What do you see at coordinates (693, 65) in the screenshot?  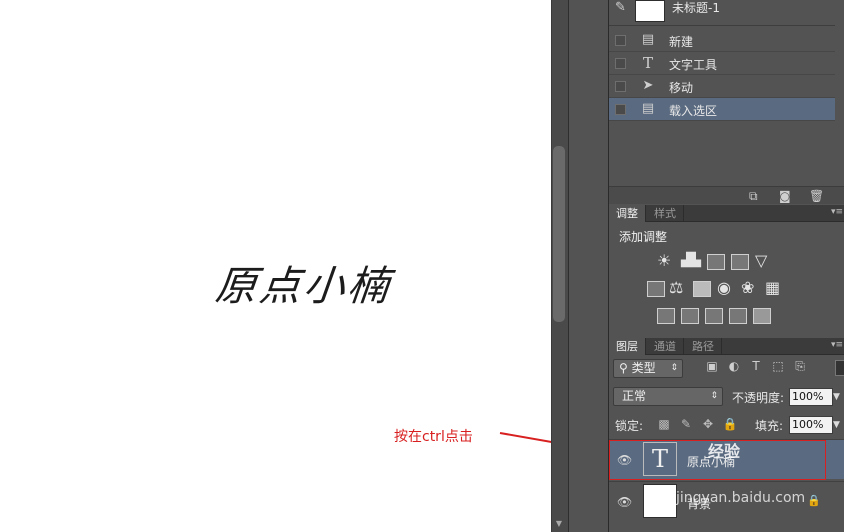 I see `history-item-label: 文字工具` at bounding box center [693, 65].